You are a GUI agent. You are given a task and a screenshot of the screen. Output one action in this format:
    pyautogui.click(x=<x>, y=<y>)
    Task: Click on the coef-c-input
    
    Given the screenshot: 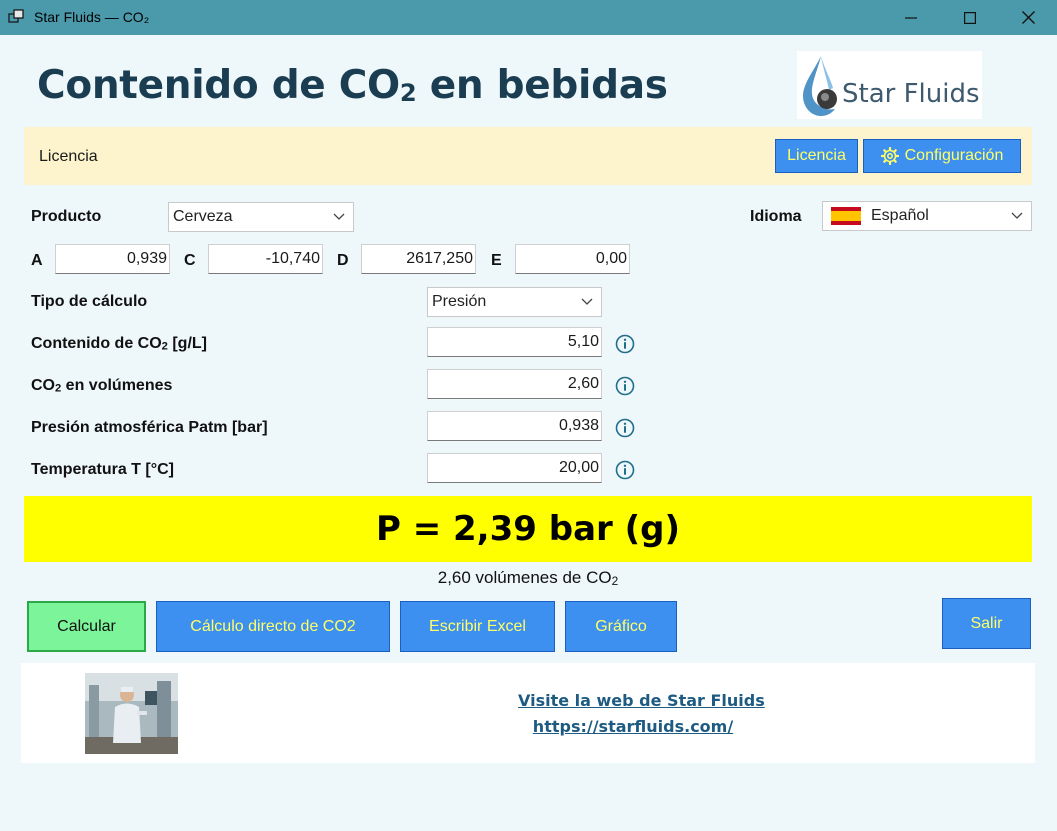 What is the action you would take?
    pyautogui.click(x=265, y=259)
    